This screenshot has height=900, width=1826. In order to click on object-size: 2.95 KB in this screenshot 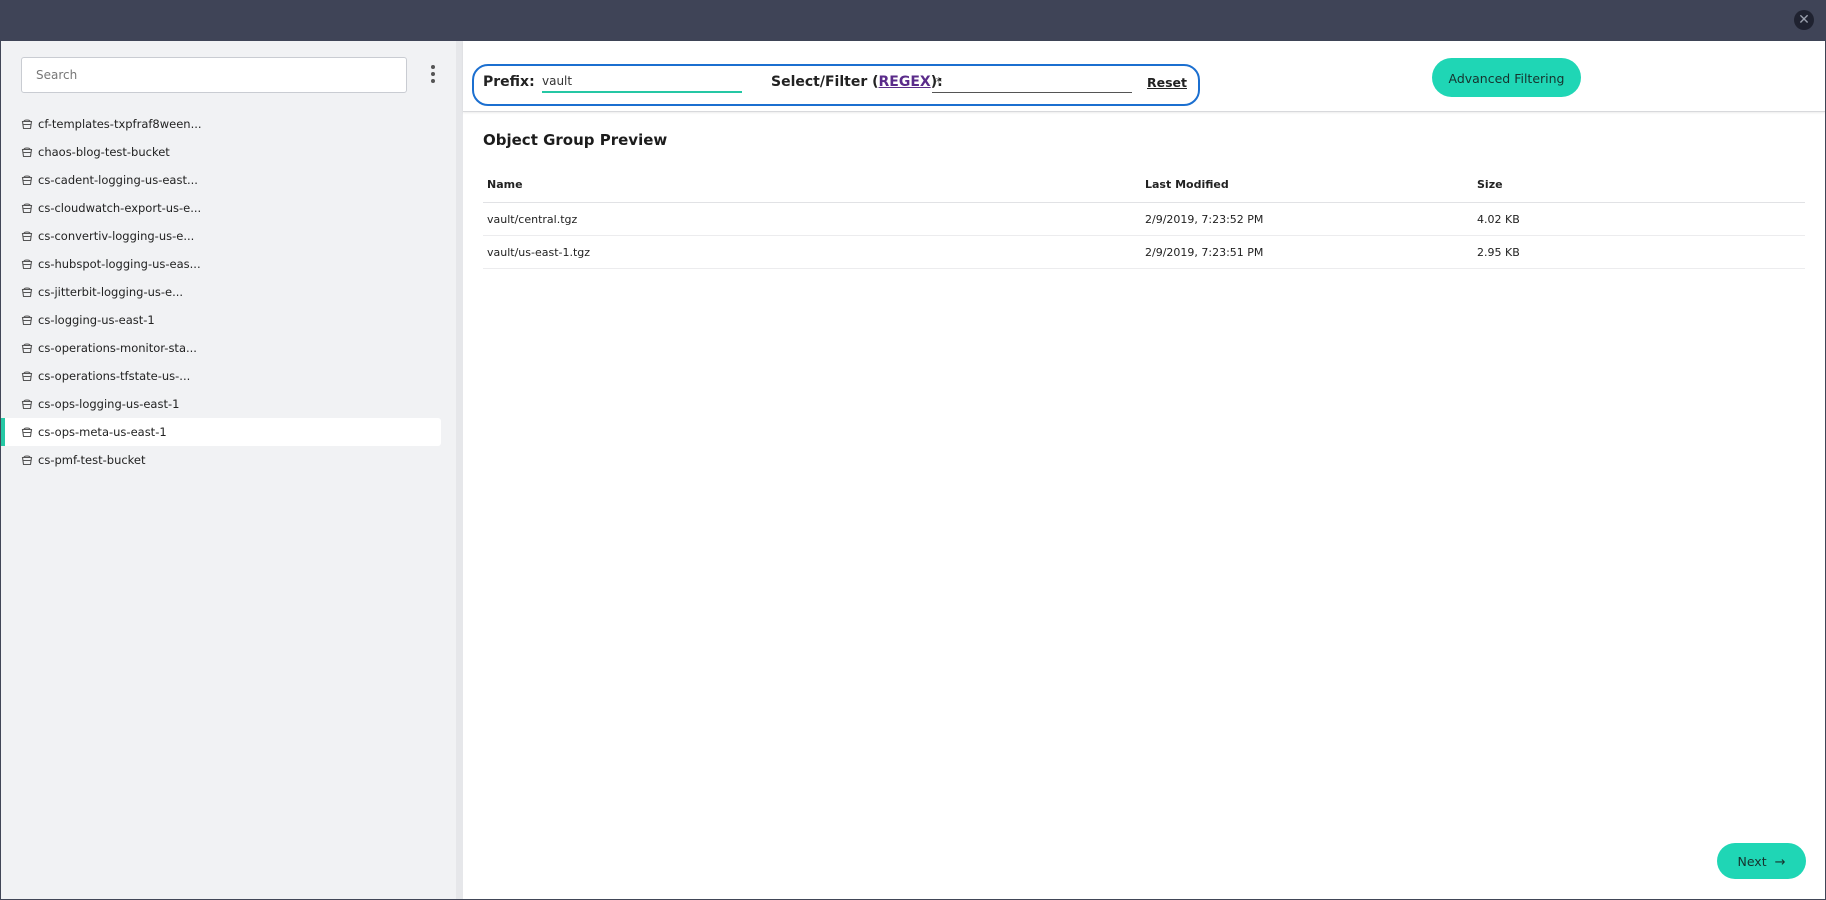, I will do `click(1640, 252)`.